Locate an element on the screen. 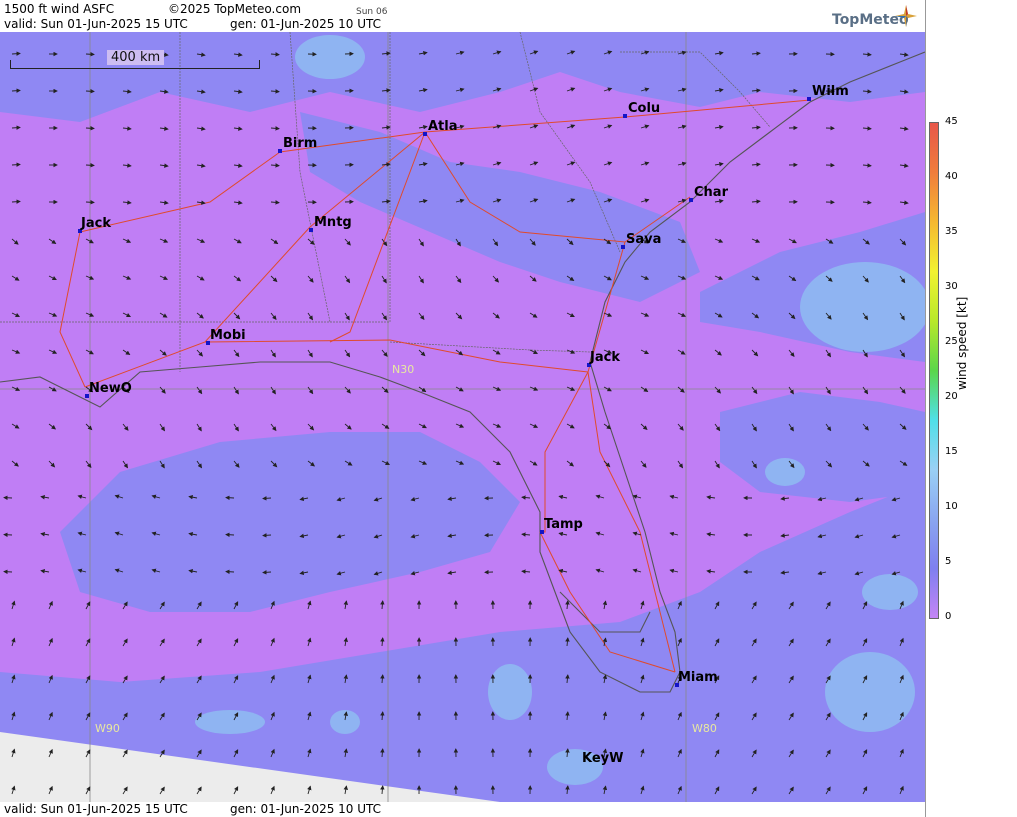  colorbar-tick: 35 is located at coordinates (951, 231).